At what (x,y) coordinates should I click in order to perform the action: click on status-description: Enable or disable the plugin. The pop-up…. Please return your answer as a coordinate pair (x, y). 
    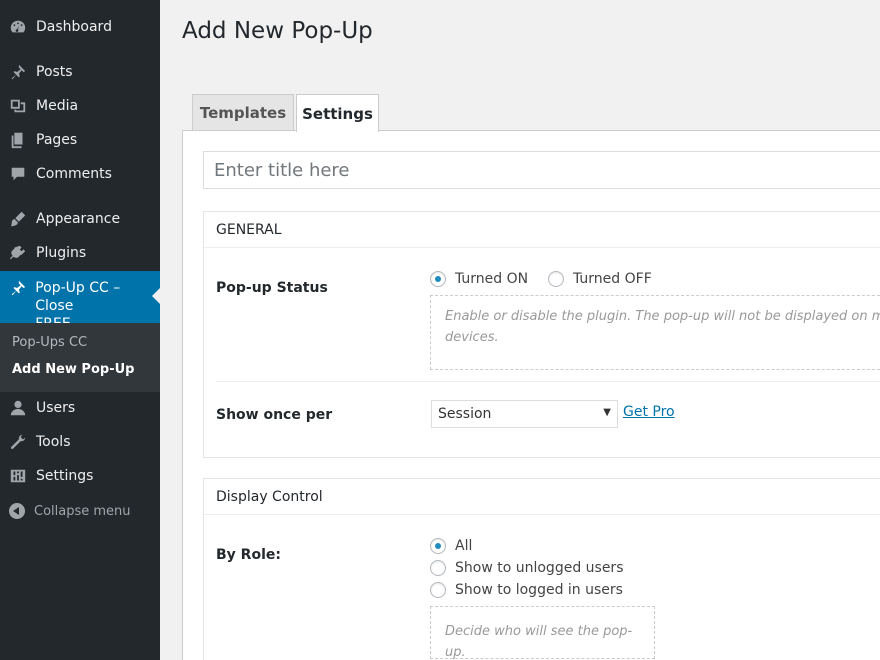
    Looking at the image, I should click on (655, 332).